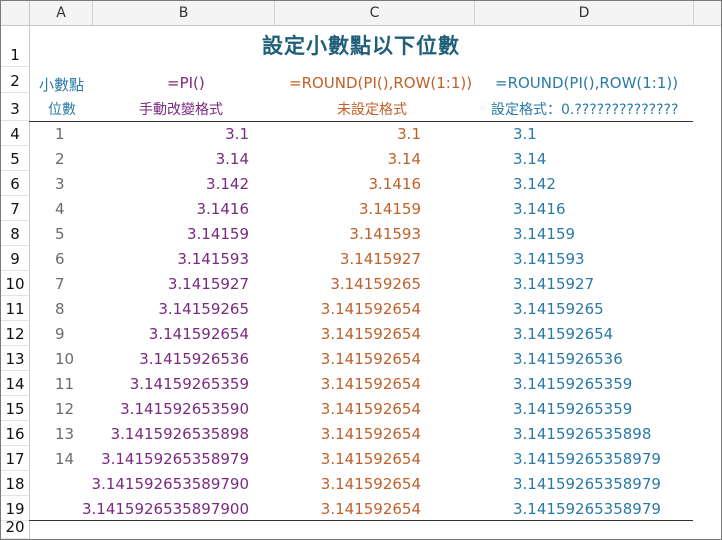  What do you see at coordinates (75, 159) in the screenshot?
I see `cell-a-digits: 2` at bounding box center [75, 159].